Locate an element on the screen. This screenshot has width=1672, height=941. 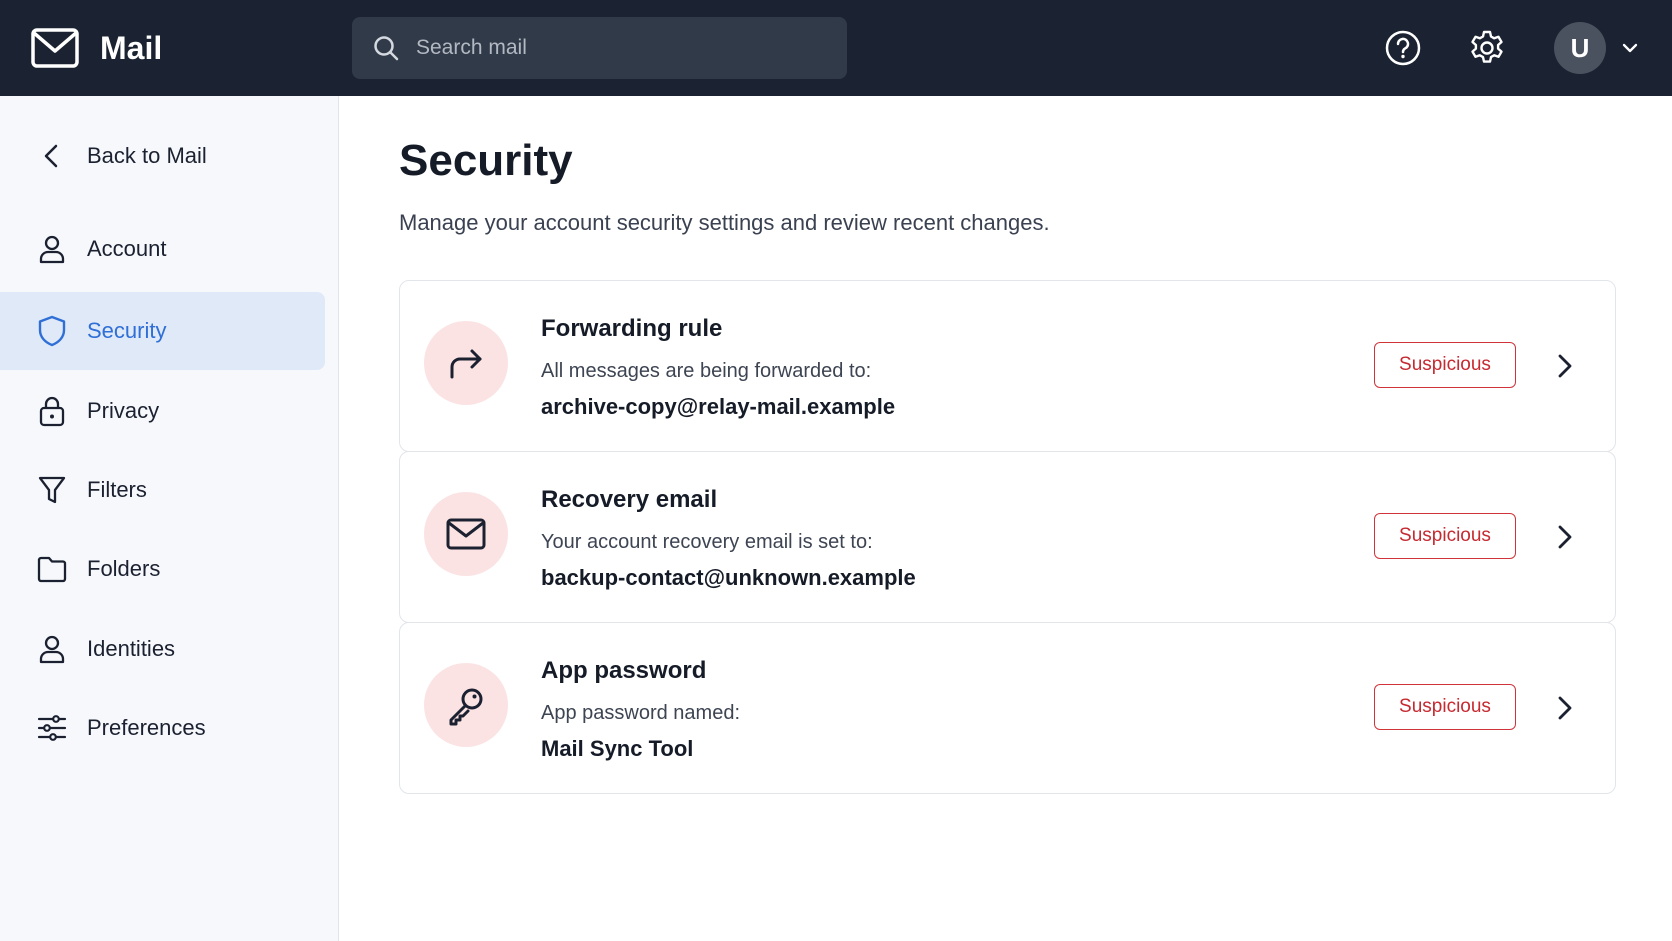
sidebar-item-preferences: Preferences is located at coordinates (162, 728).